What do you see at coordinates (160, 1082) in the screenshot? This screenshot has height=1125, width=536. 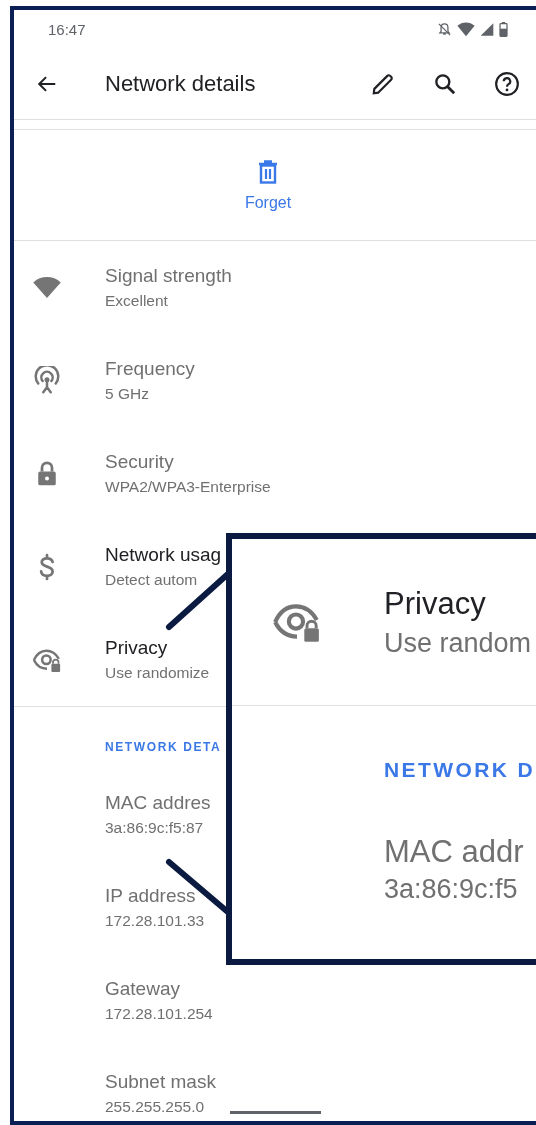 I see `detail-label: Subnet mask` at bounding box center [160, 1082].